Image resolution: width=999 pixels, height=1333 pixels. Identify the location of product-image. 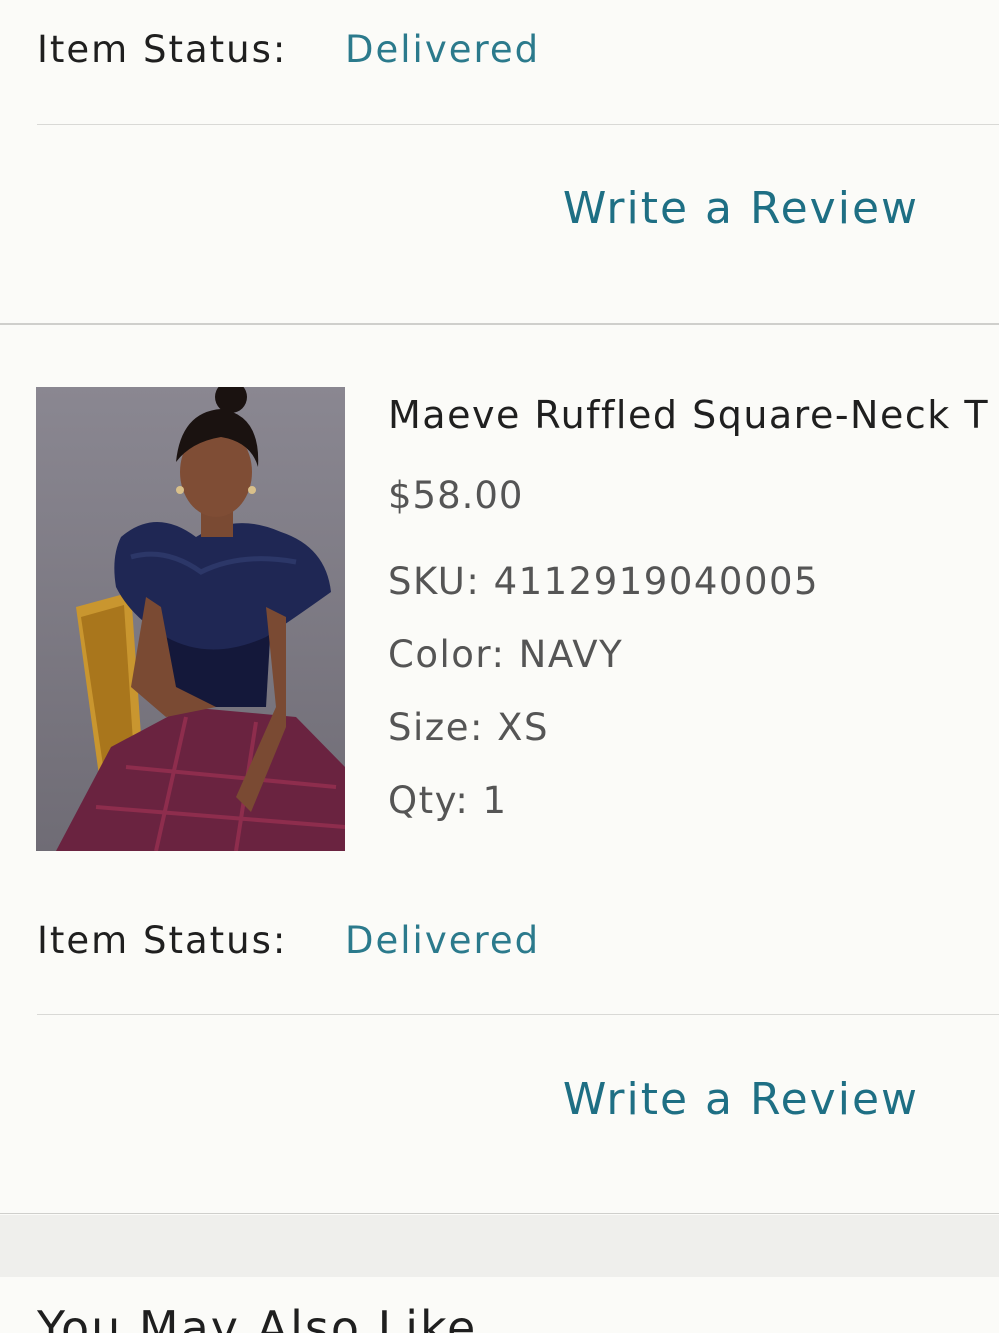
(190, 619).